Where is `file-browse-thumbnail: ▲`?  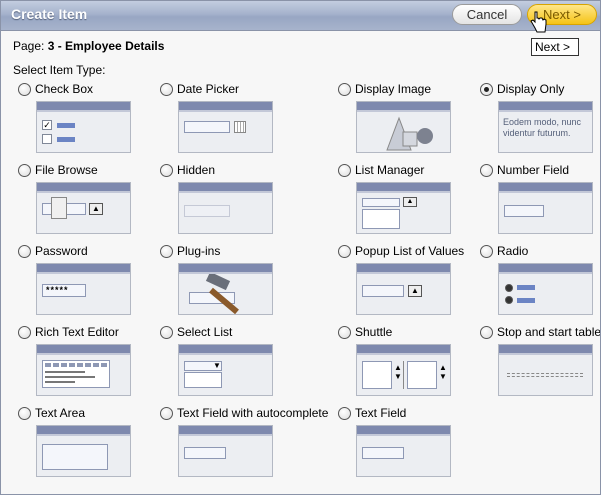 file-browse-thumbnail: ▲ is located at coordinates (83, 208).